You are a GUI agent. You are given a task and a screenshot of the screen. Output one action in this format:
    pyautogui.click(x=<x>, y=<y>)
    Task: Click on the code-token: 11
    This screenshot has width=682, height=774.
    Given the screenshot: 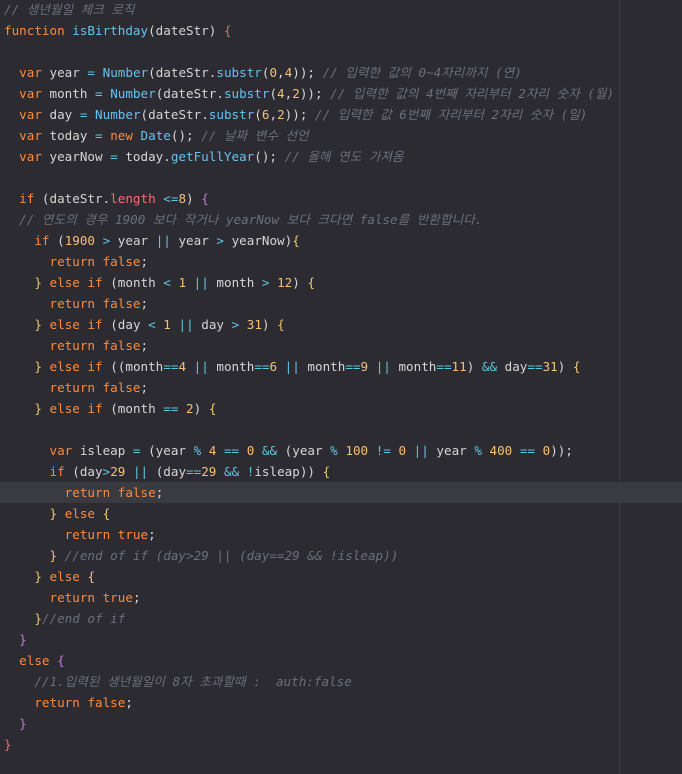 What is the action you would take?
    pyautogui.click(x=459, y=366)
    